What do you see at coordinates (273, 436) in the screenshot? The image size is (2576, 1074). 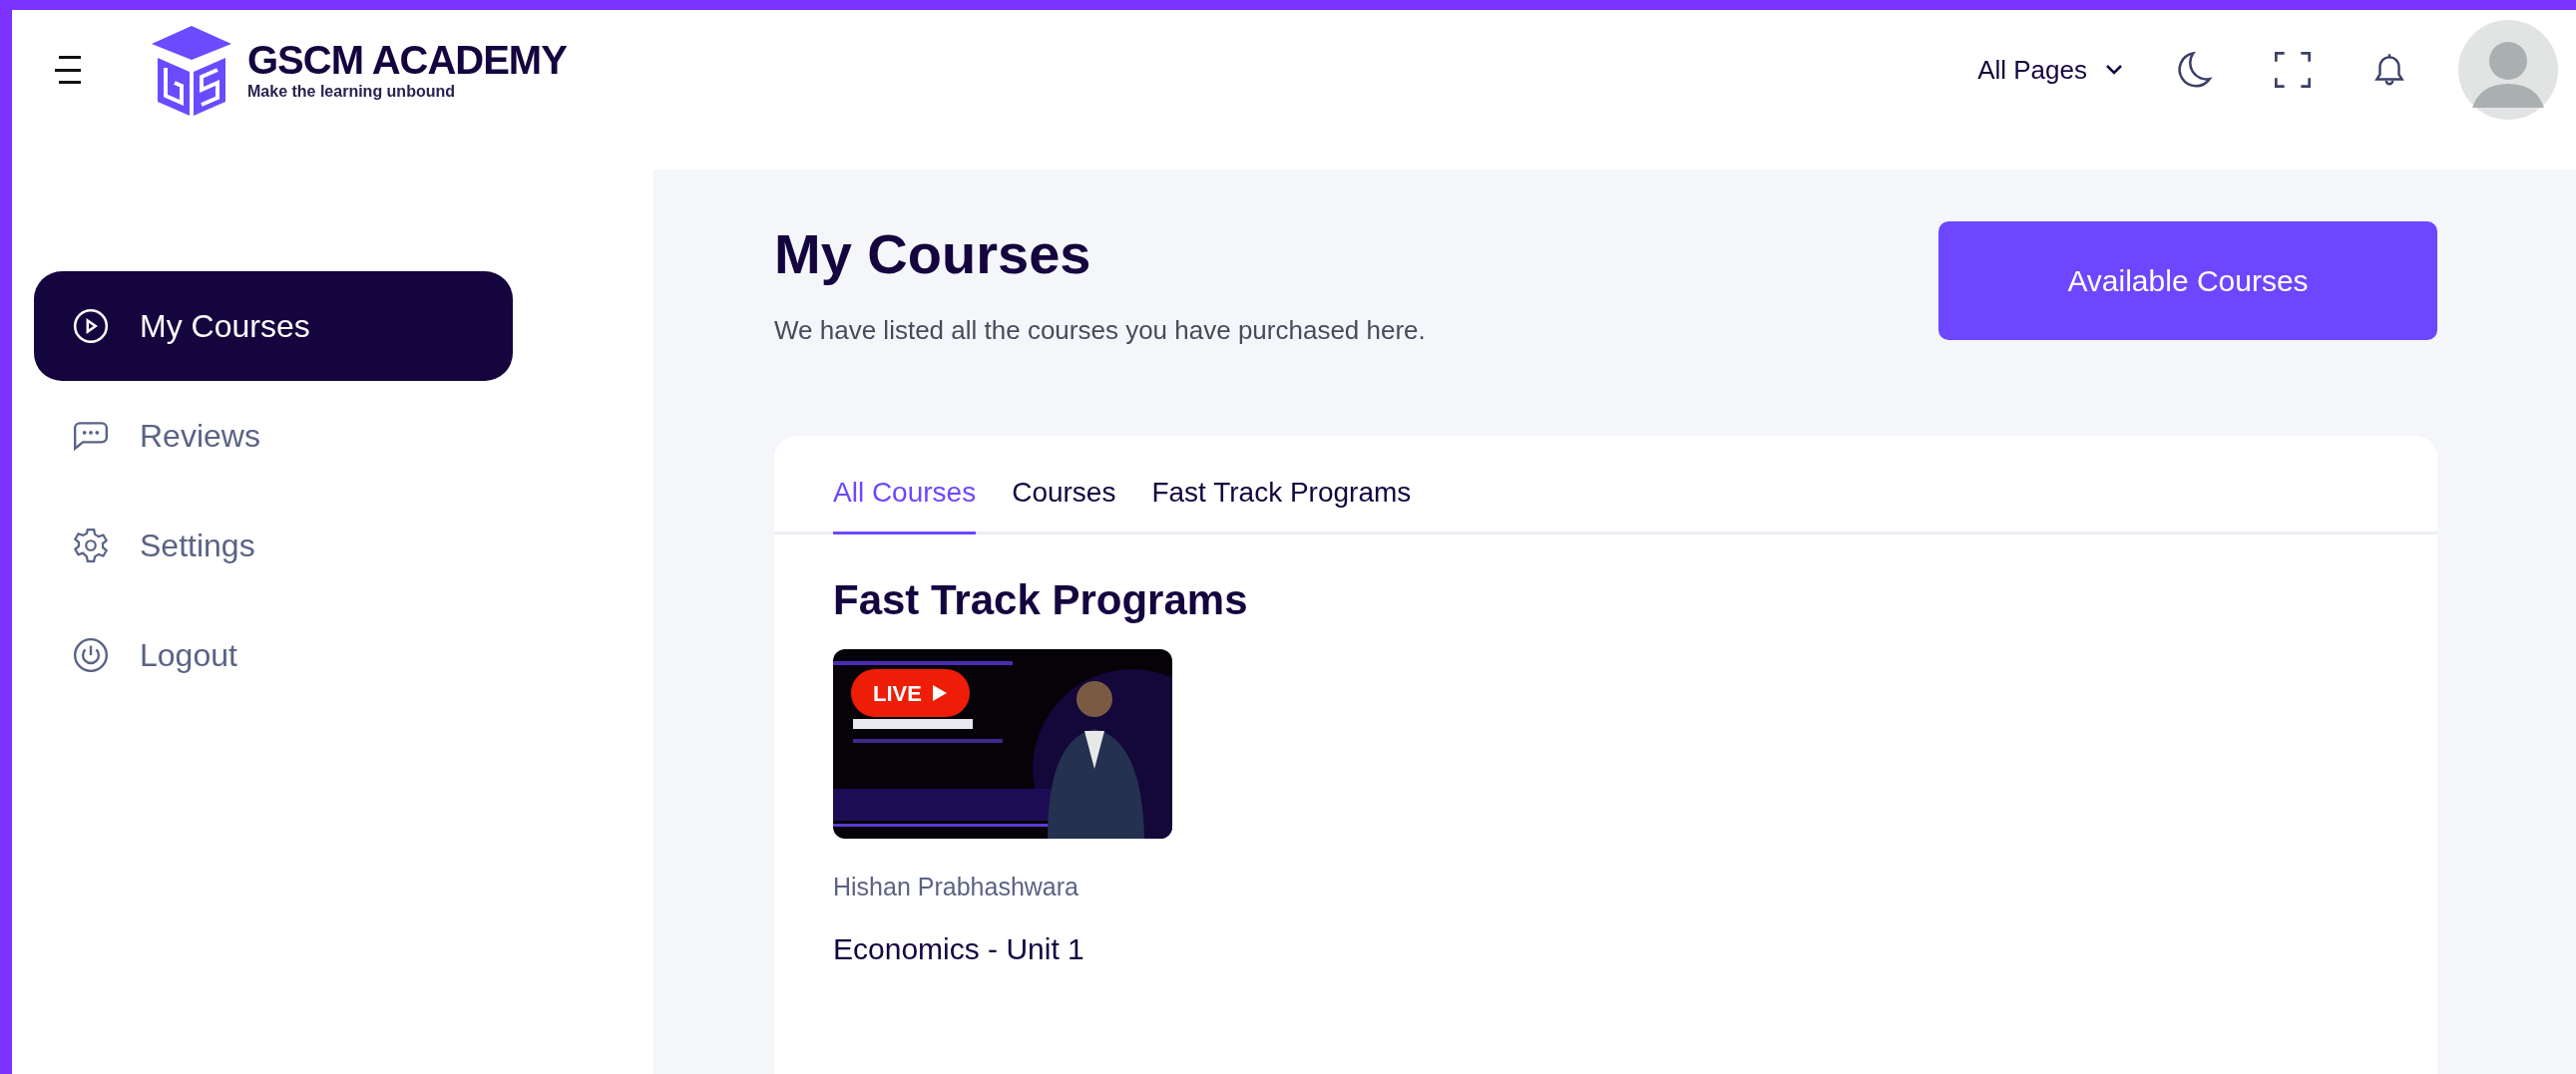 I see `sidebar-item: Reviews` at bounding box center [273, 436].